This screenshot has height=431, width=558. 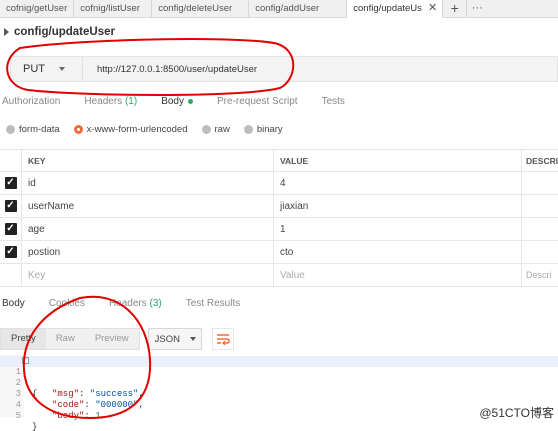 What do you see at coordinates (148, 229) in the screenshot?
I see `param-key-field: age` at bounding box center [148, 229].